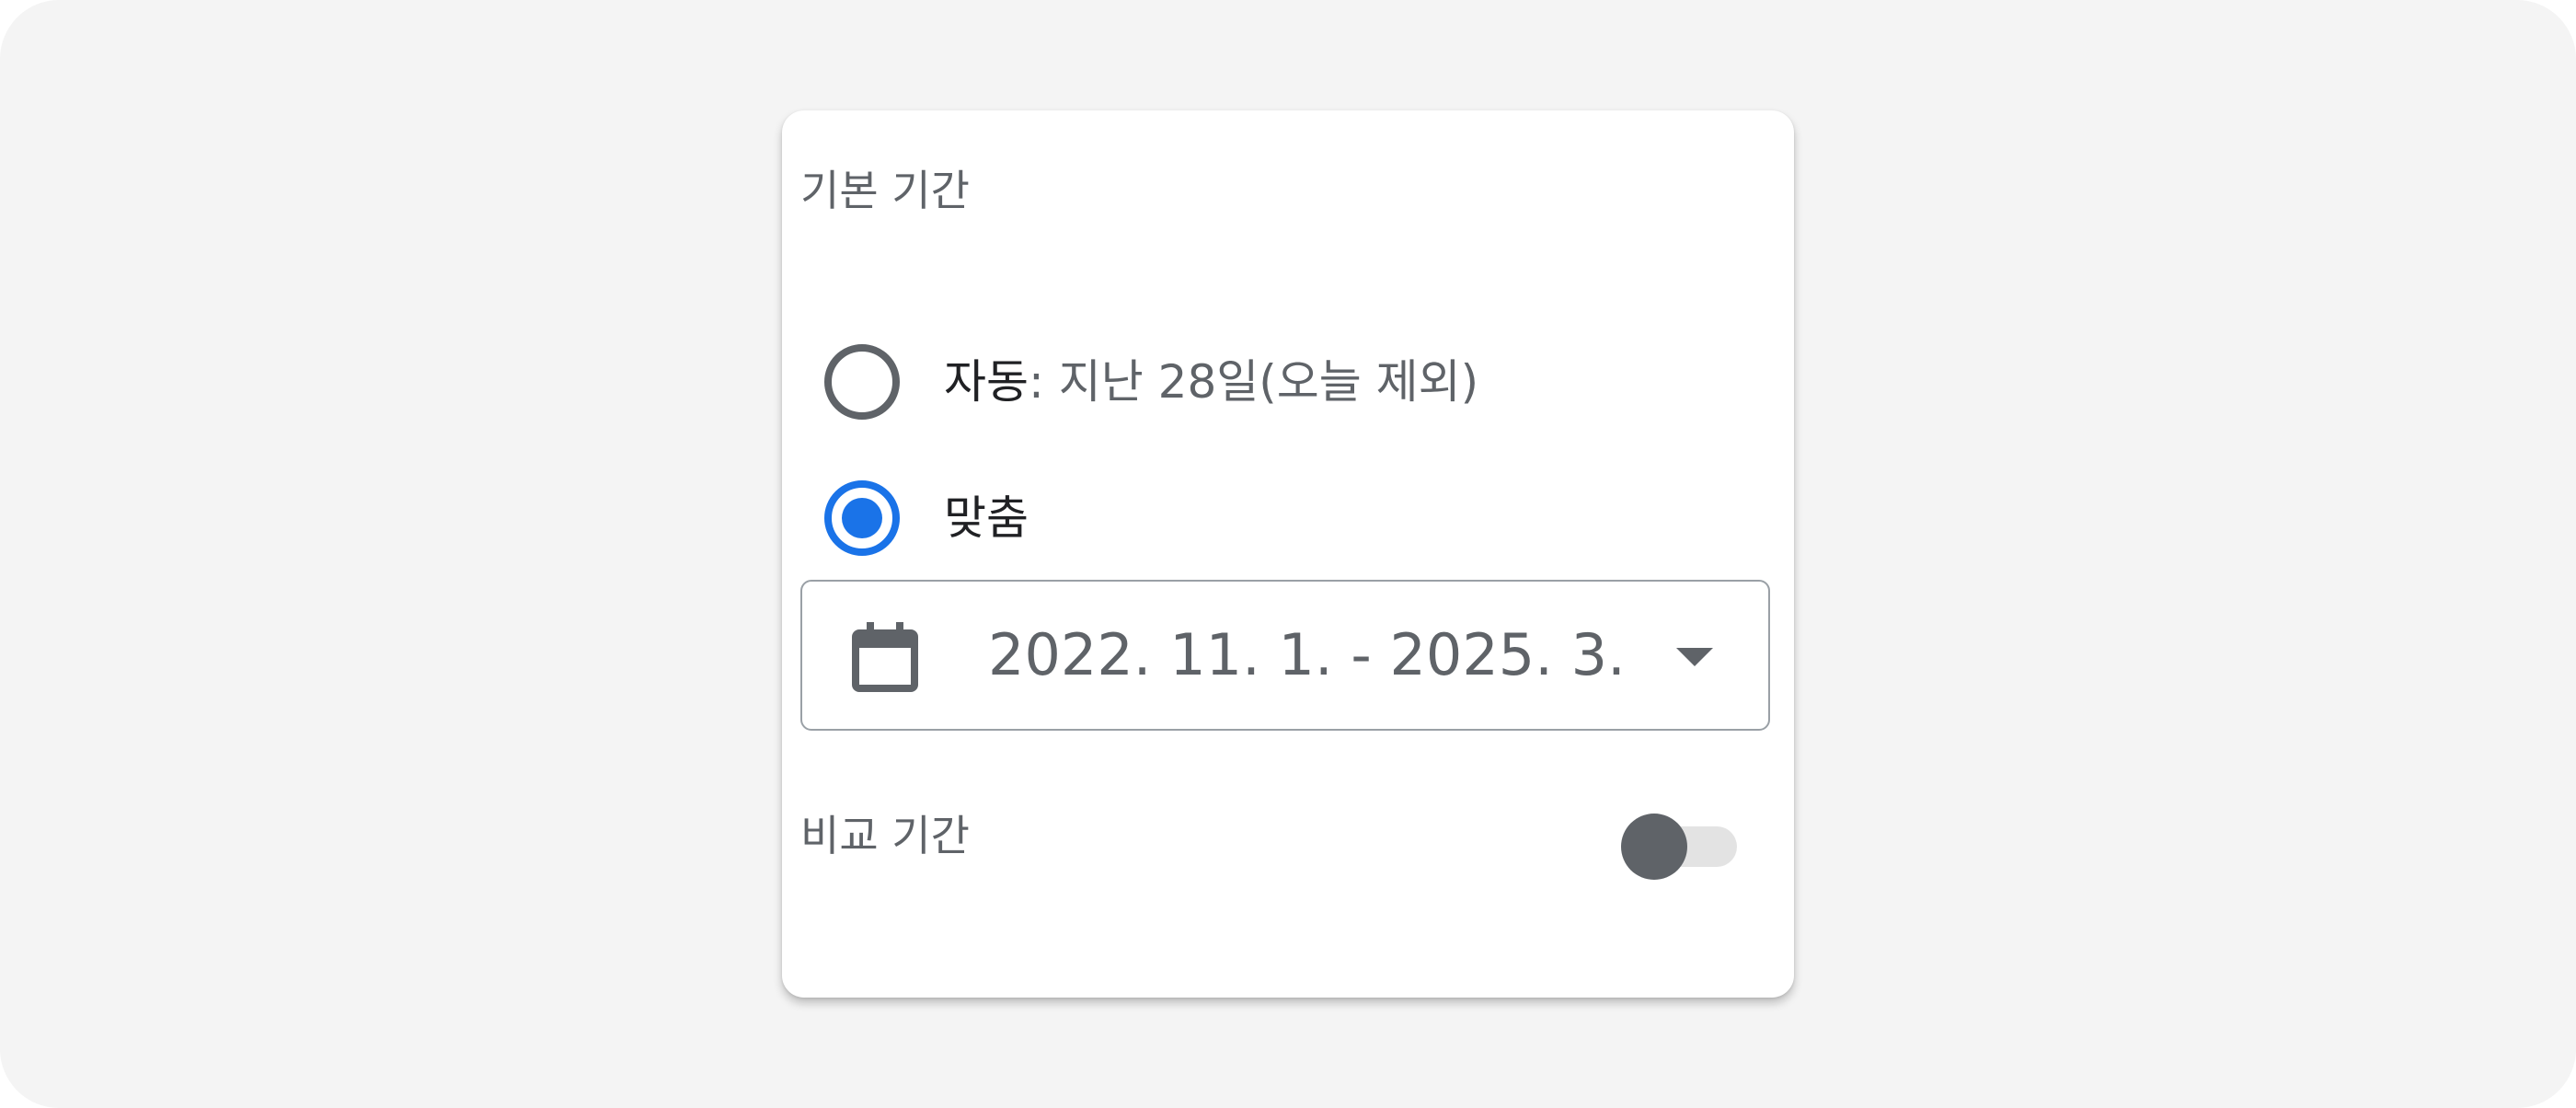 Image resolution: width=2576 pixels, height=1108 pixels. Describe the element at coordinates (1654, 847) in the screenshot. I see `toggle-knob` at that location.